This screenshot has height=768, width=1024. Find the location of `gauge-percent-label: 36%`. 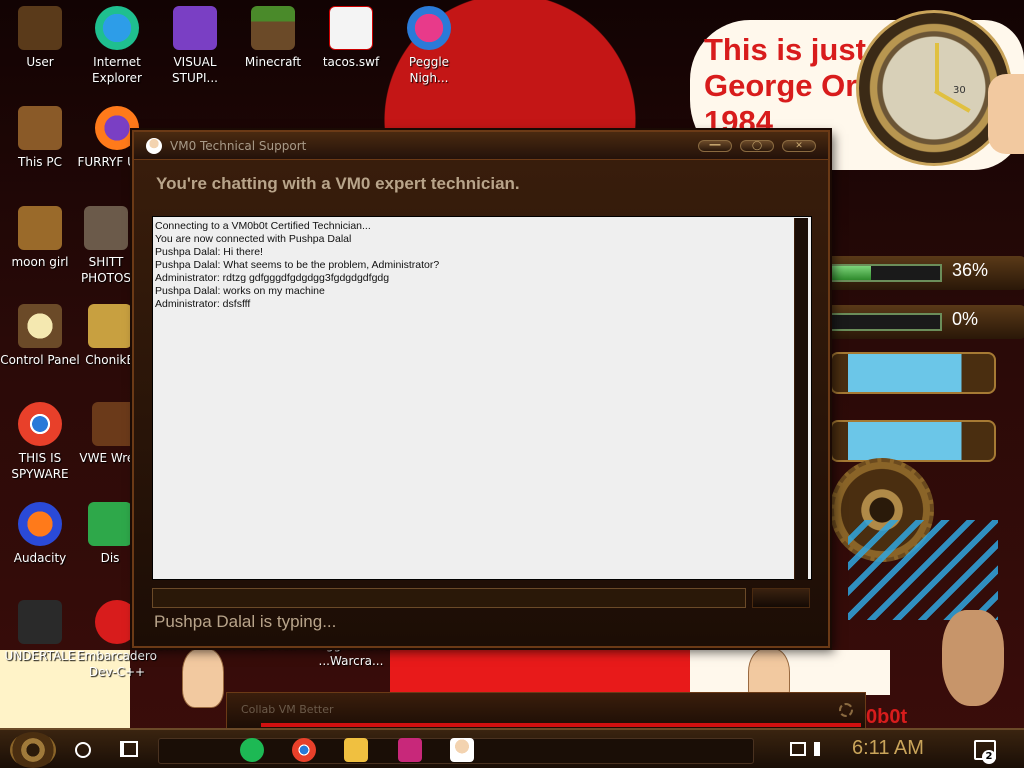

gauge-percent-label: 36% is located at coordinates (970, 270).